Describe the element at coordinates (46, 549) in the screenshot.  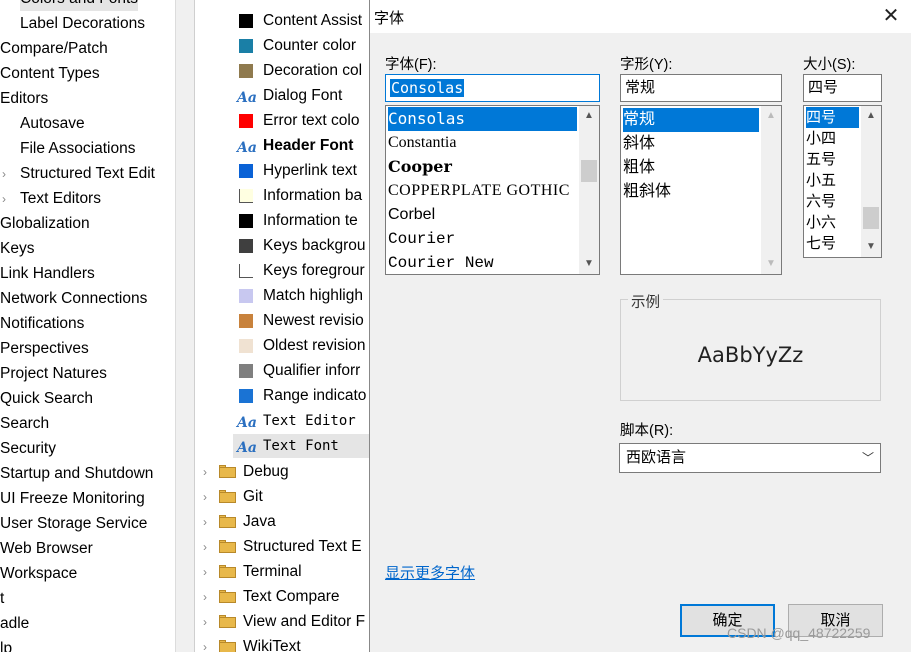
I see `tree-item: Web Browser` at that location.